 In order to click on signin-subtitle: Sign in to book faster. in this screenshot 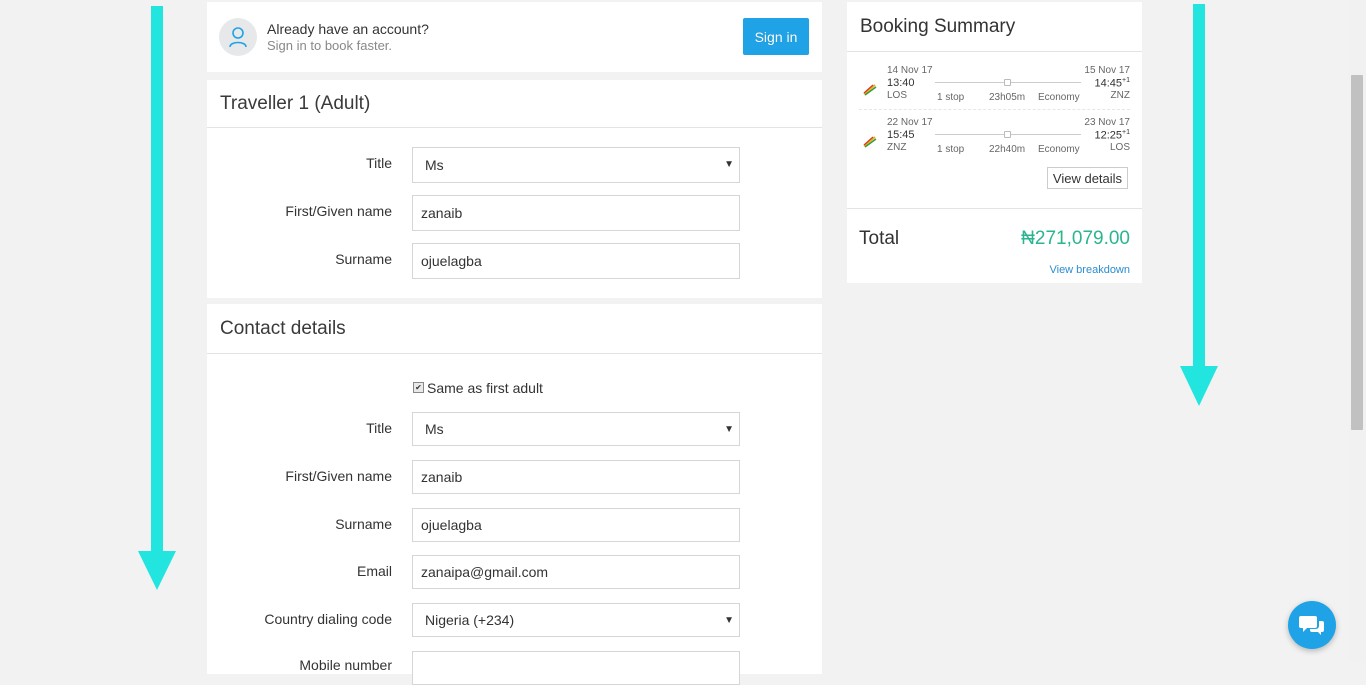, I will do `click(330, 45)`.